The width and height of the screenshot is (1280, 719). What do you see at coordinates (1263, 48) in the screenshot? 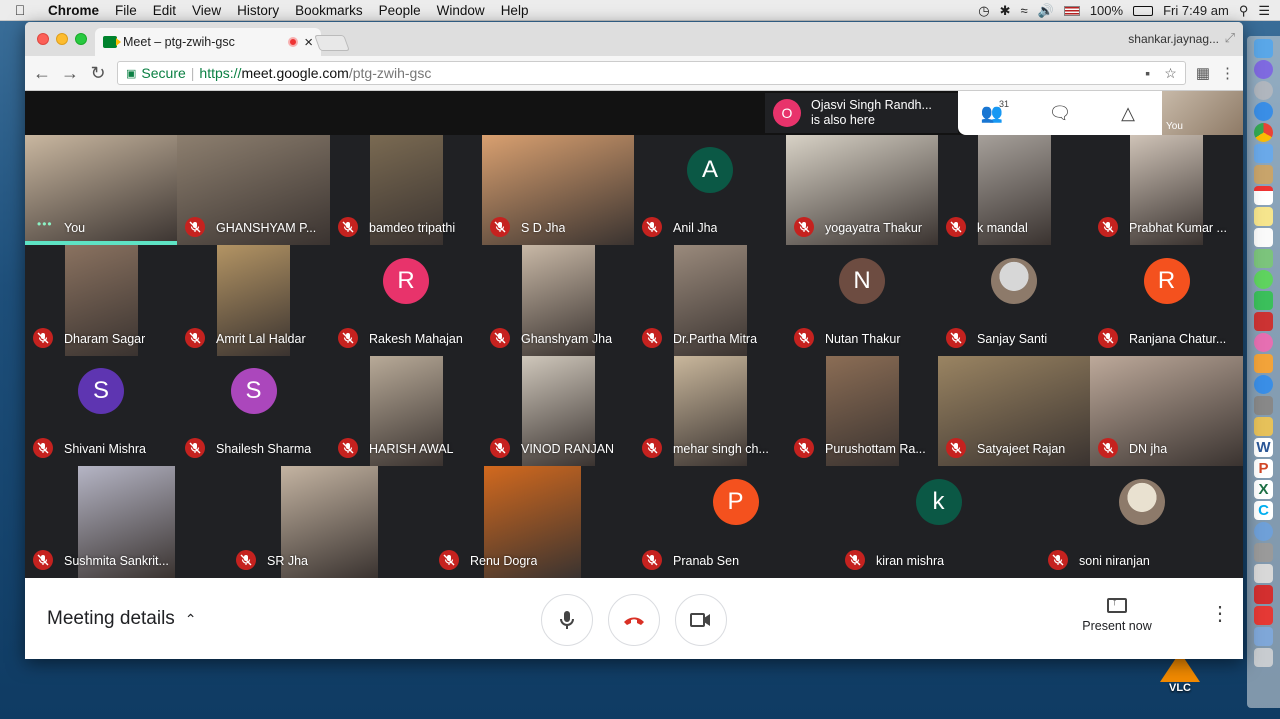
I see `finder-icon` at bounding box center [1263, 48].